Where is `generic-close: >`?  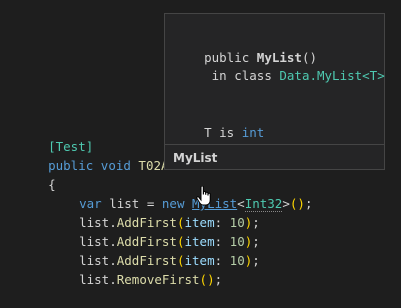 generic-close: > is located at coordinates (286, 203).